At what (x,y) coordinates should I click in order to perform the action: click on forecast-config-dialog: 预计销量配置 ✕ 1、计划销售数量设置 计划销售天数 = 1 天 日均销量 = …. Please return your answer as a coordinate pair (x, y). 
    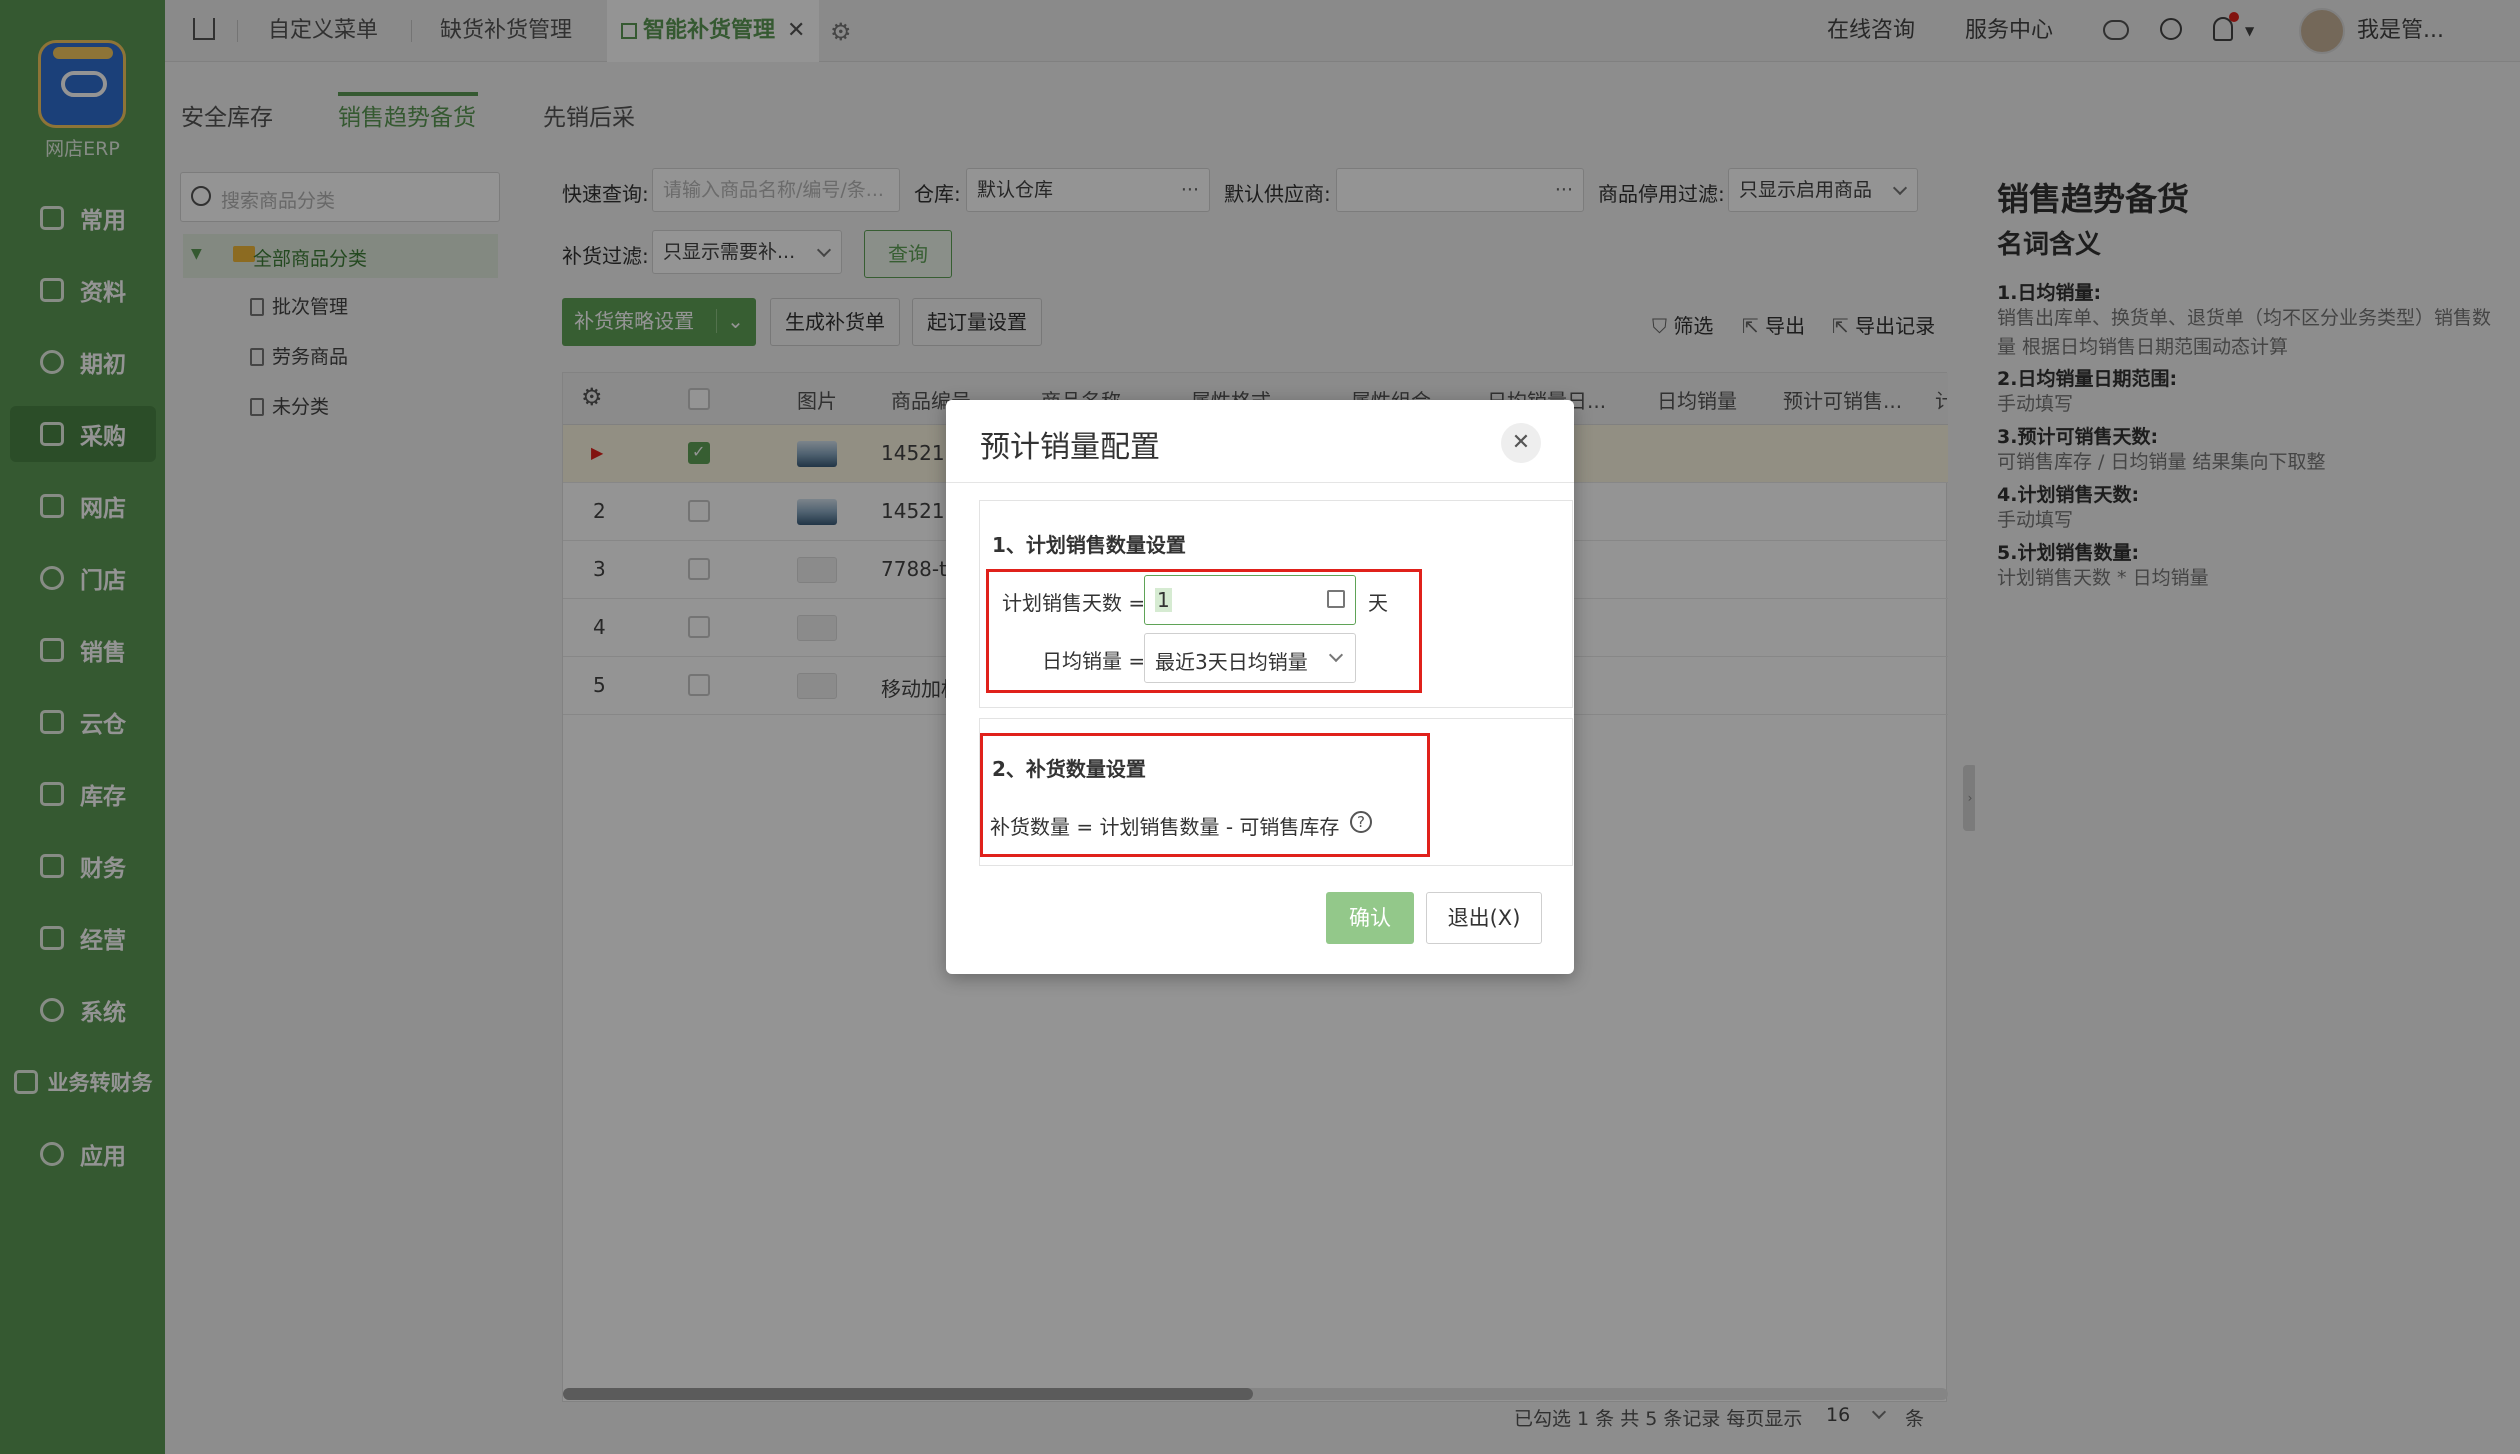
    Looking at the image, I should click on (1260, 687).